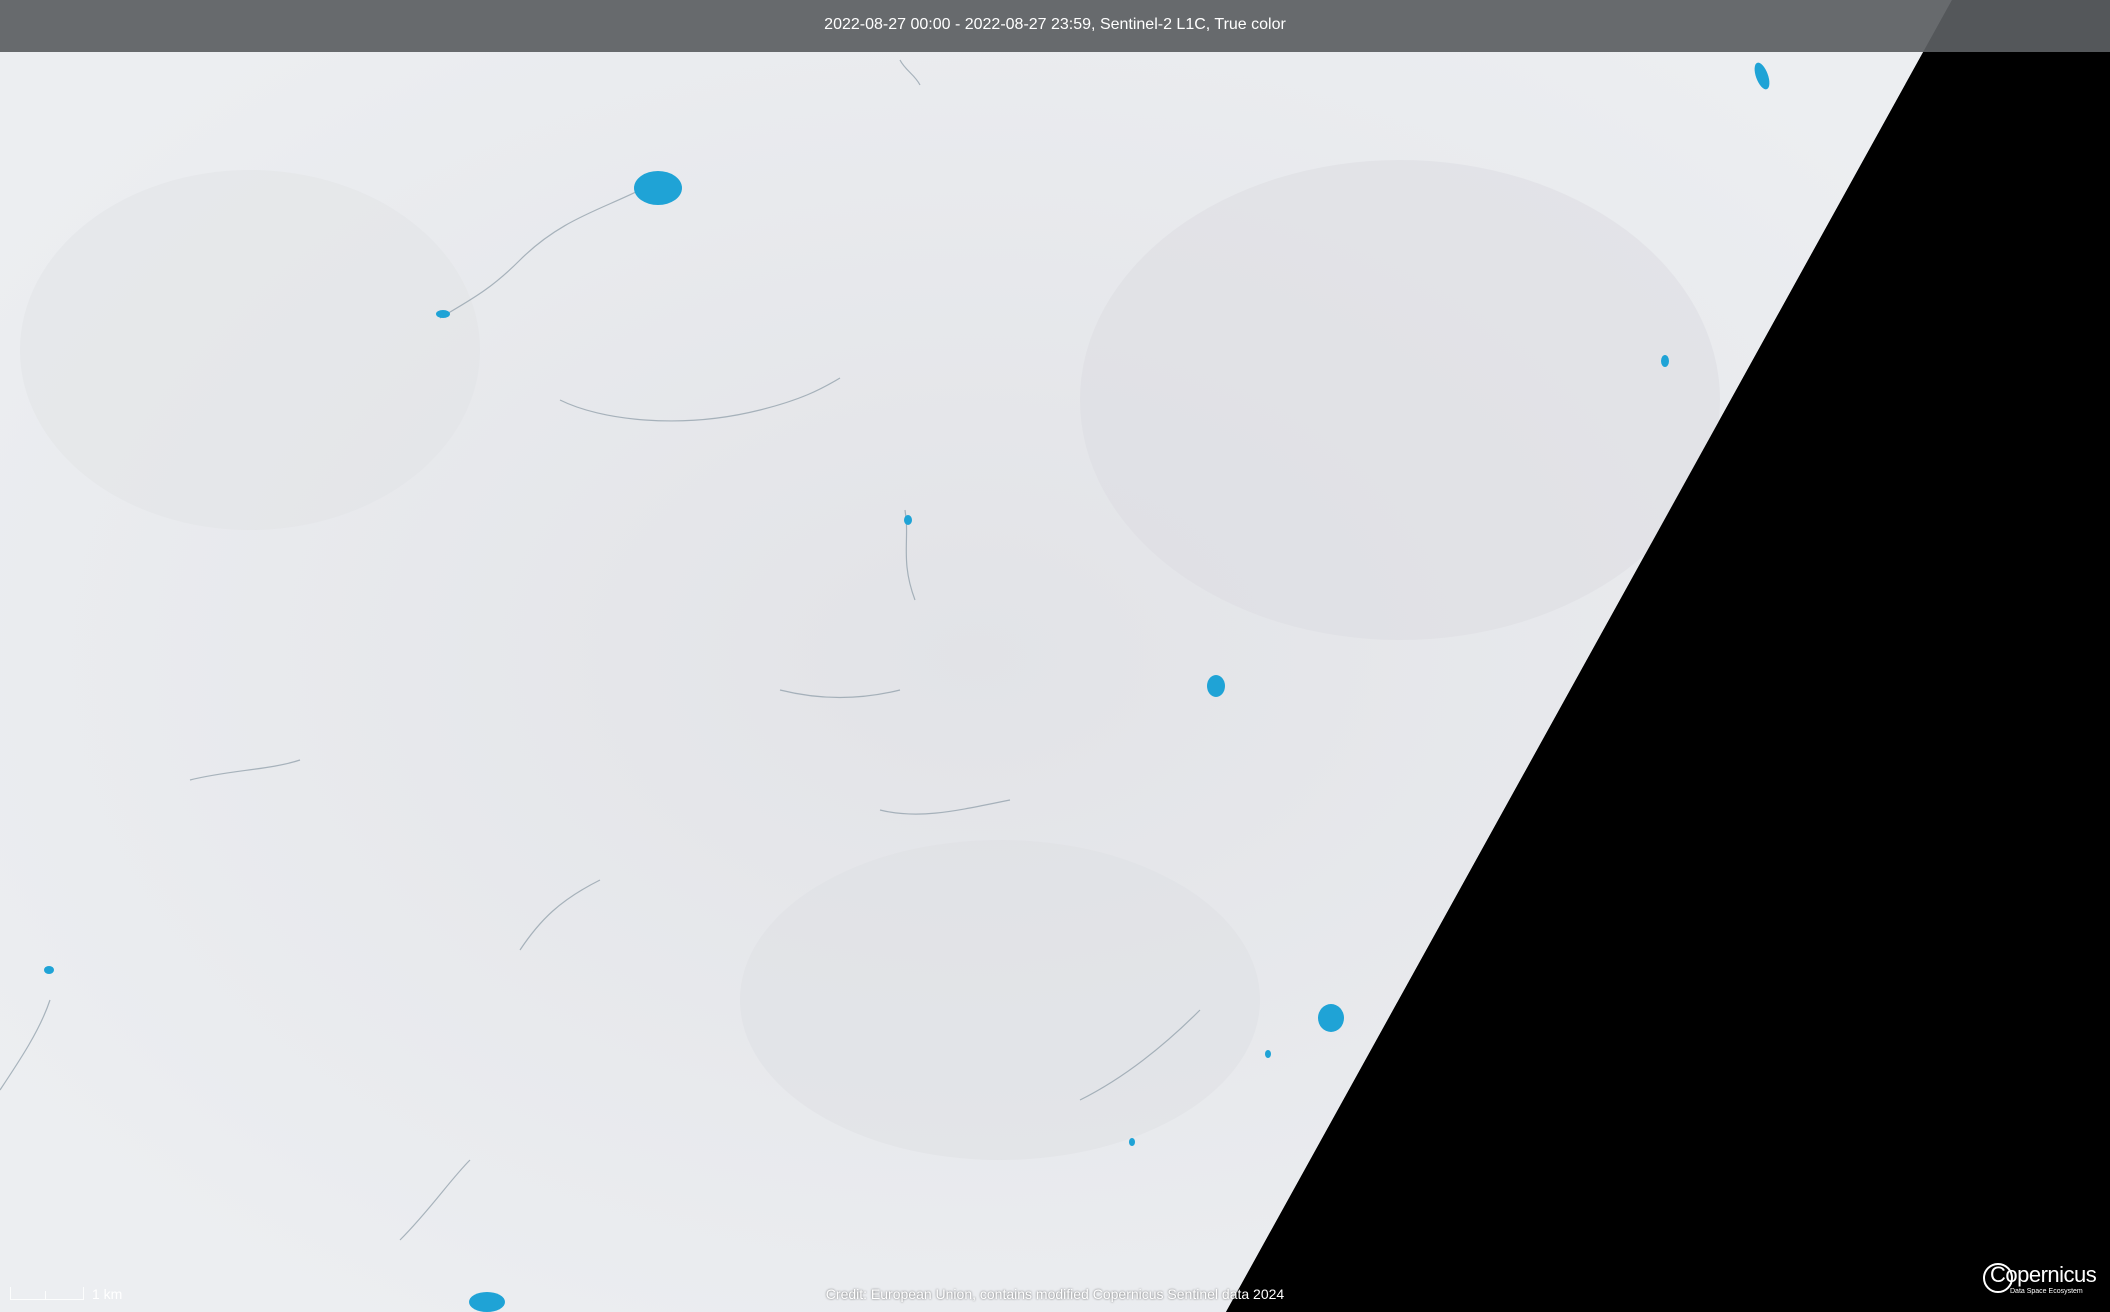 This screenshot has width=2110, height=1312. Describe the element at coordinates (2043, 1274) in the screenshot. I see `logo-wordmark: Copernicus` at that location.